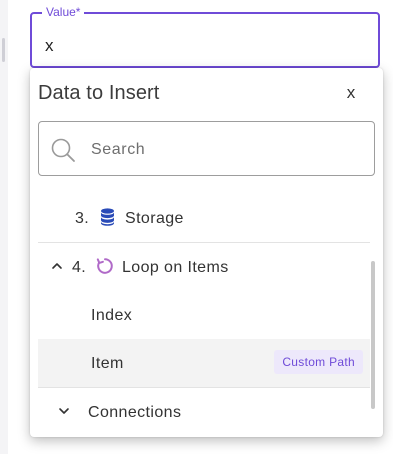 The width and height of the screenshot is (393, 454). I want to click on value-field: Value* x, so click(205, 36).